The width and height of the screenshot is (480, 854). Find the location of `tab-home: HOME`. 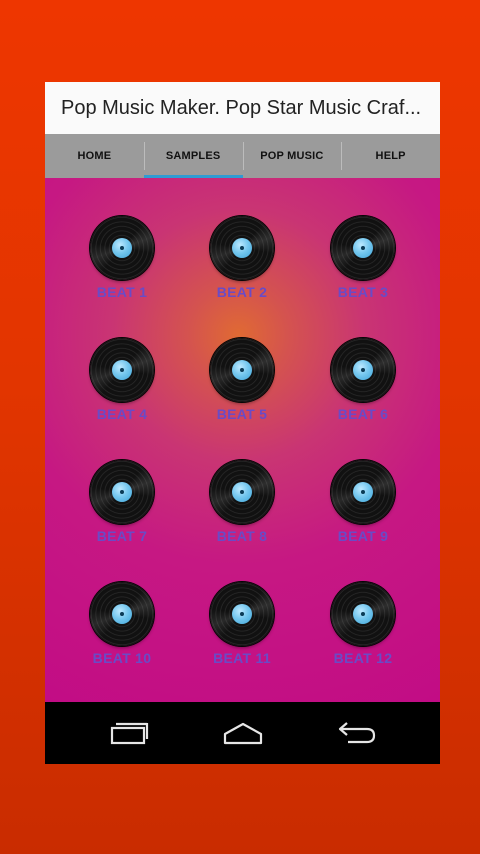

tab-home: HOME is located at coordinates (94, 156).